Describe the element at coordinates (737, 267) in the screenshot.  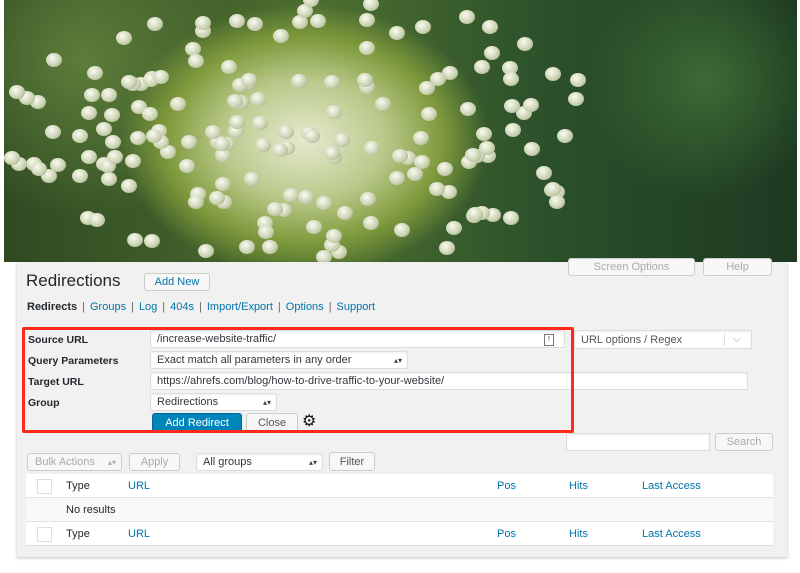
I see `help-button: Help` at that location.